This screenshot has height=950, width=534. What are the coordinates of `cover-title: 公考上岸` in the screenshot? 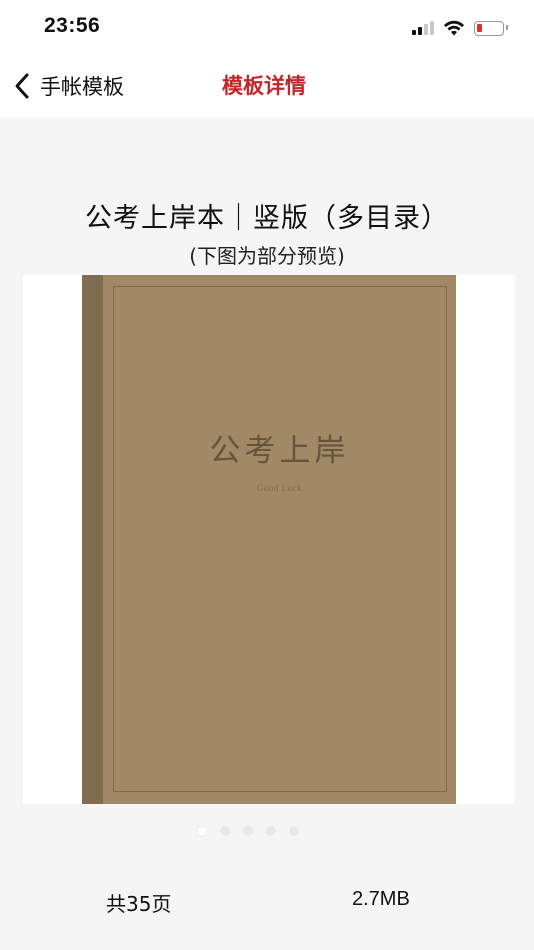 It's located at (279, 451).